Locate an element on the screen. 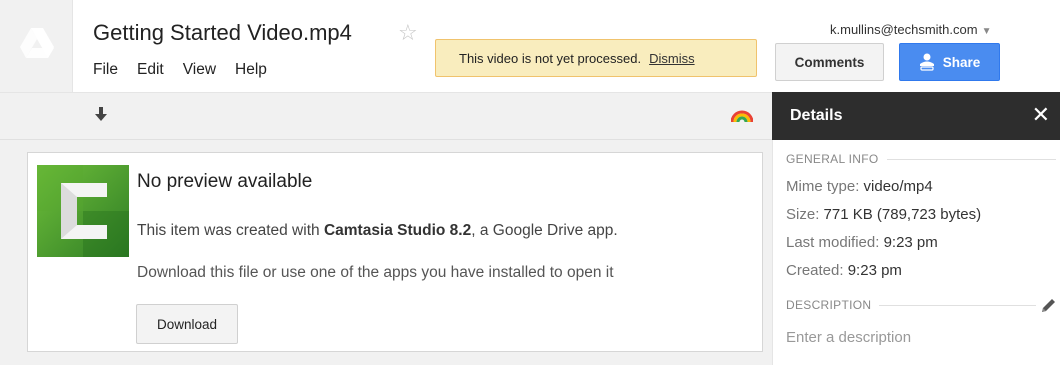 The width and height of the screenshot is (1060, 365). size-row: Size: 771 KB (789,723 bytes) is located at coordinates (884, 214).